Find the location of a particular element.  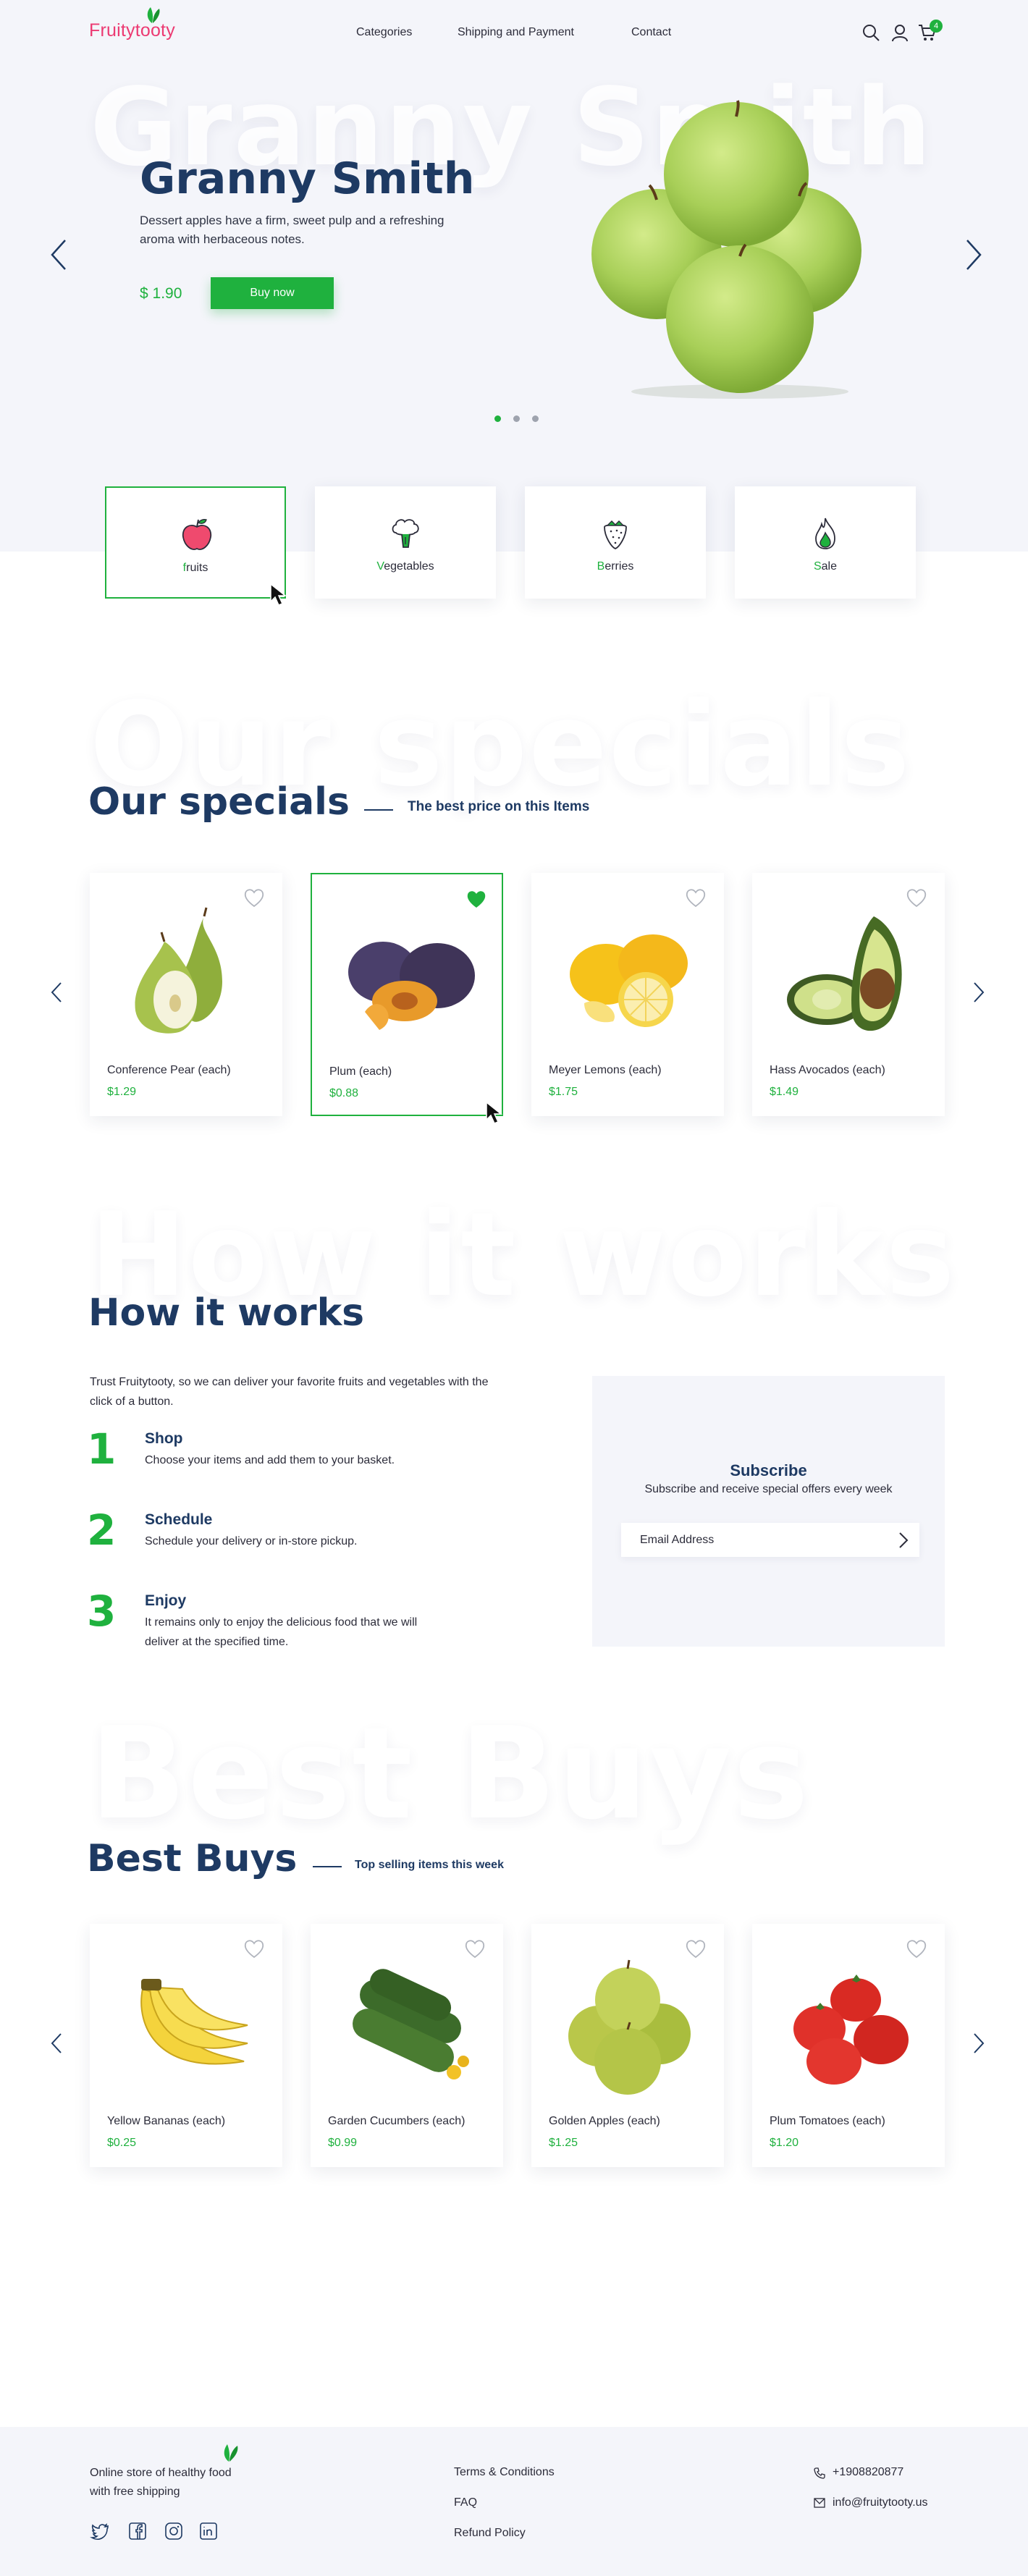

best-subtitle: Top selling items this week is located at coordinates (430, 1865).